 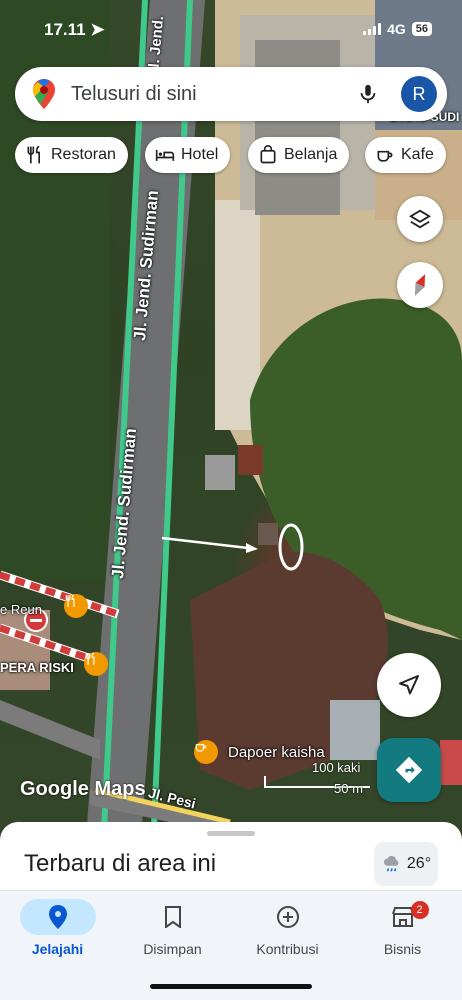 I want to click on search-bar: Telusuri di sini R, so click(x=231, y=94).